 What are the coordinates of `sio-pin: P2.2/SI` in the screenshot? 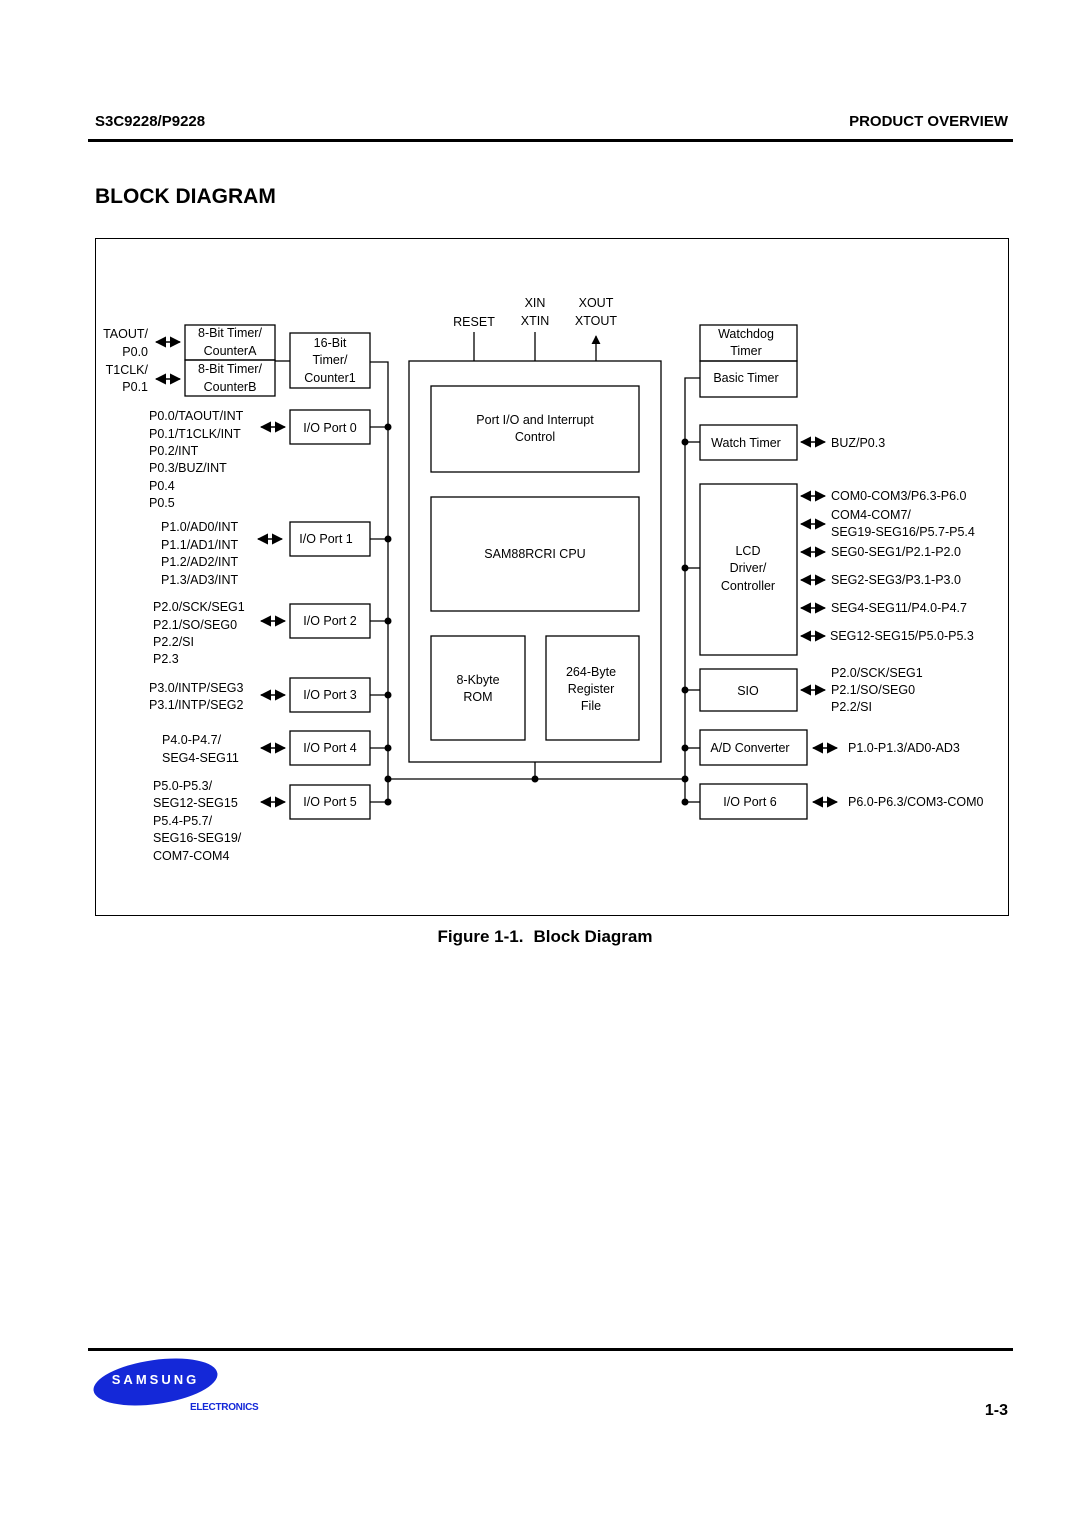 It's located at (851, 707).